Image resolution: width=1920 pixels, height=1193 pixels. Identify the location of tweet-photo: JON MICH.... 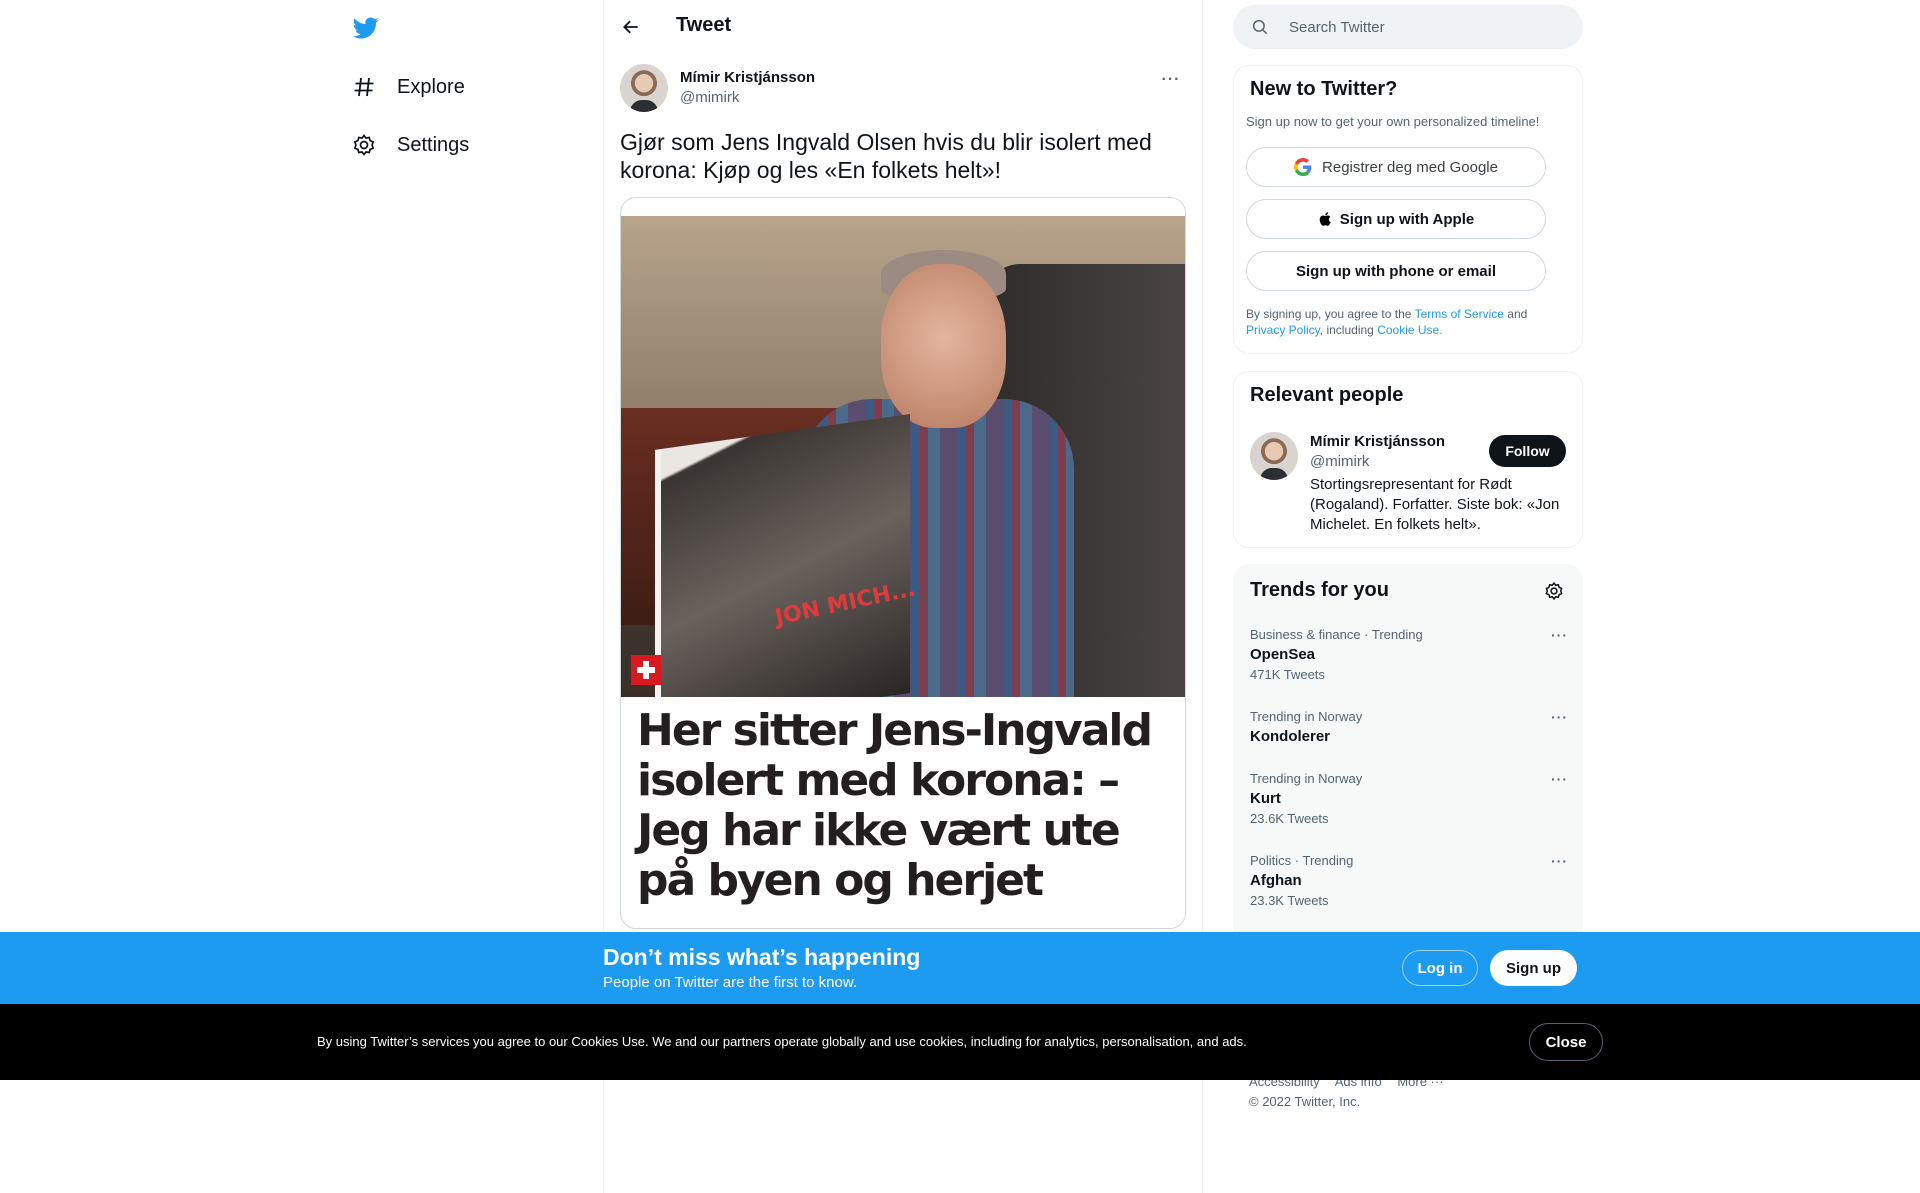
(903, 456).